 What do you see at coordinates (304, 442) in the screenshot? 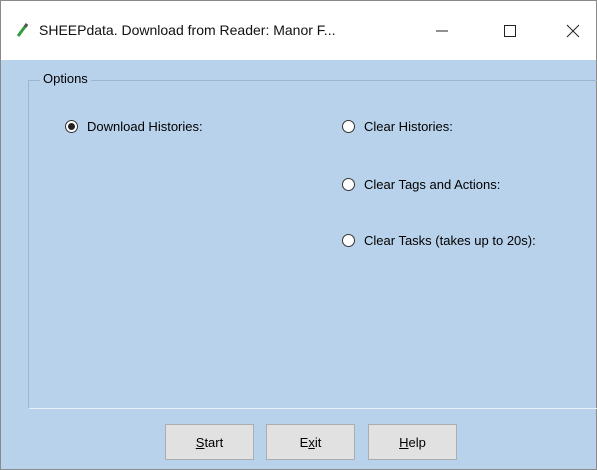
I see `exit-label-pre: E` at bounding box center [304, 442].